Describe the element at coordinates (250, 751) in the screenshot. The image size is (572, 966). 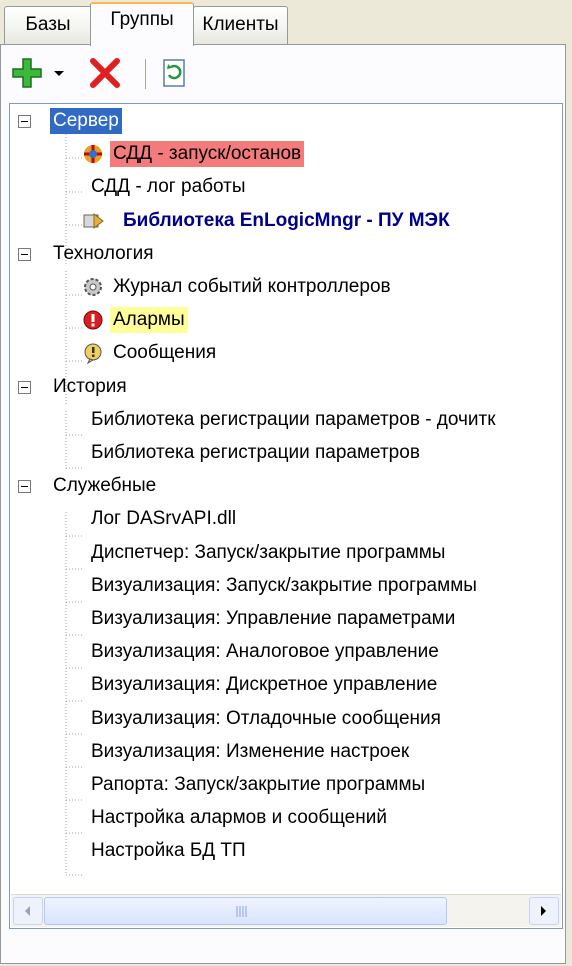
I see `tree-item-label: Визуализация: Изменение настроек` at that location.